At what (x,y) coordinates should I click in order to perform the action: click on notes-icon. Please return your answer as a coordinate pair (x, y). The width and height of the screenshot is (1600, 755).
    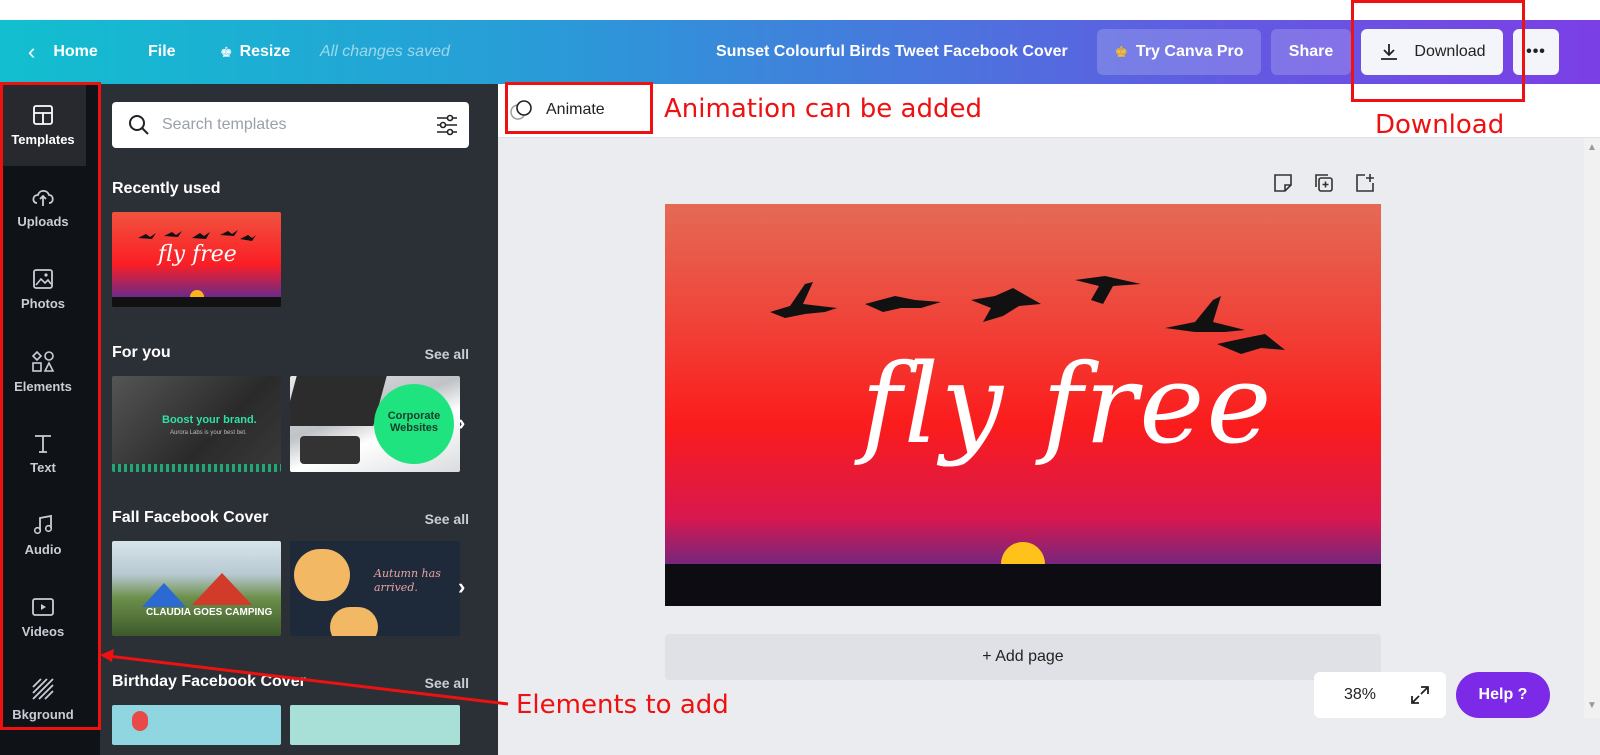
    Looking at the image, I should click on (1283, 183).